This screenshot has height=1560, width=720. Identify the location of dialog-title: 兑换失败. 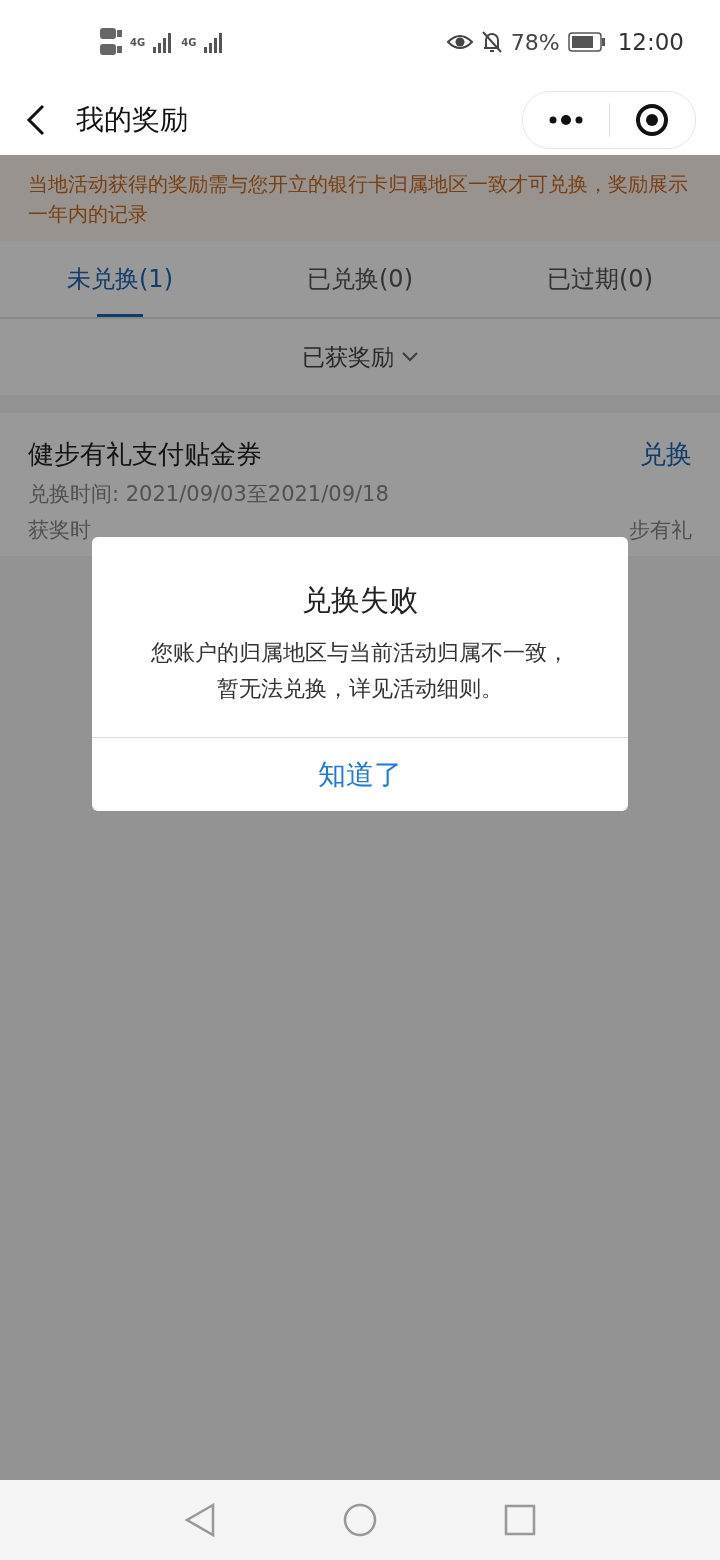
(360, 600).